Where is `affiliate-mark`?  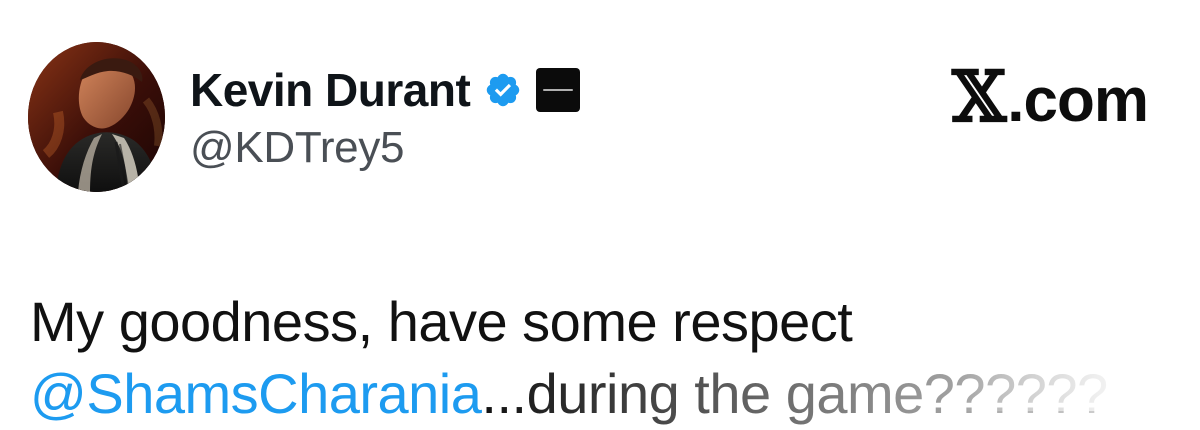 affiliate-mark is located at coordinates (558, 90).